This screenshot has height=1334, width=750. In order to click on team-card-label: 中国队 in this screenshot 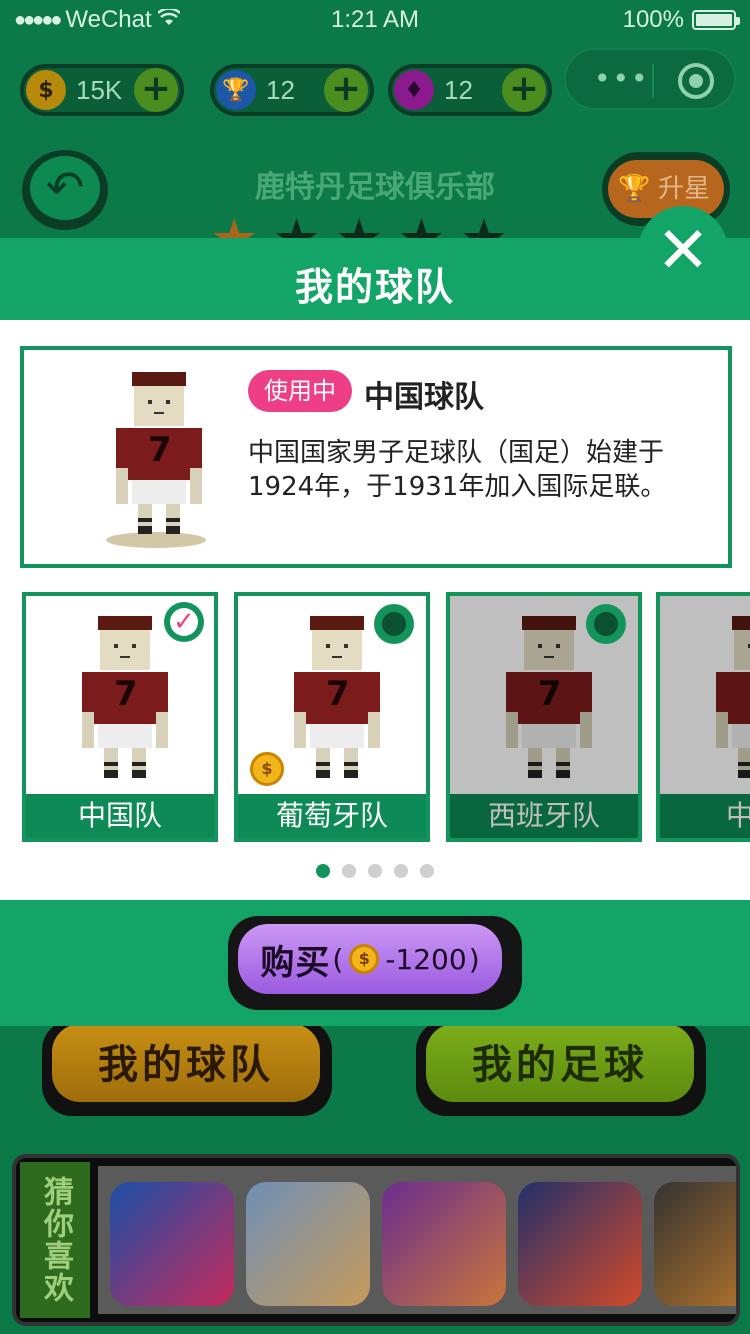, I will do `click(120, 816)`.